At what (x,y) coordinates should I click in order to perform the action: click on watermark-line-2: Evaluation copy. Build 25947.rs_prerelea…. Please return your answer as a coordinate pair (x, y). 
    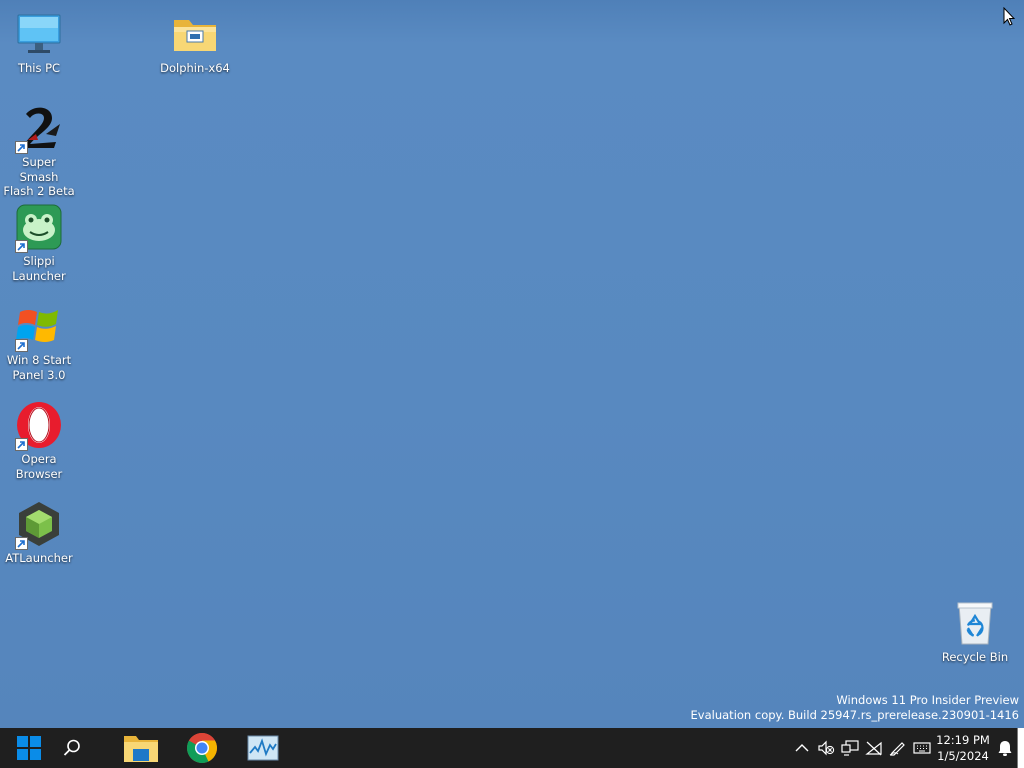
    Looking at the image, I should click on (854, 715).